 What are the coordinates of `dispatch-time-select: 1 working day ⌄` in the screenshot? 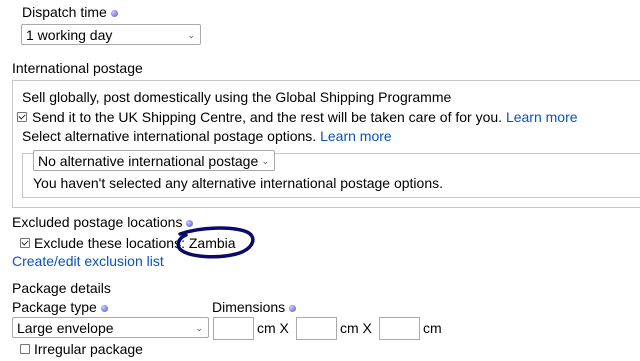 It's located at (111, 34).